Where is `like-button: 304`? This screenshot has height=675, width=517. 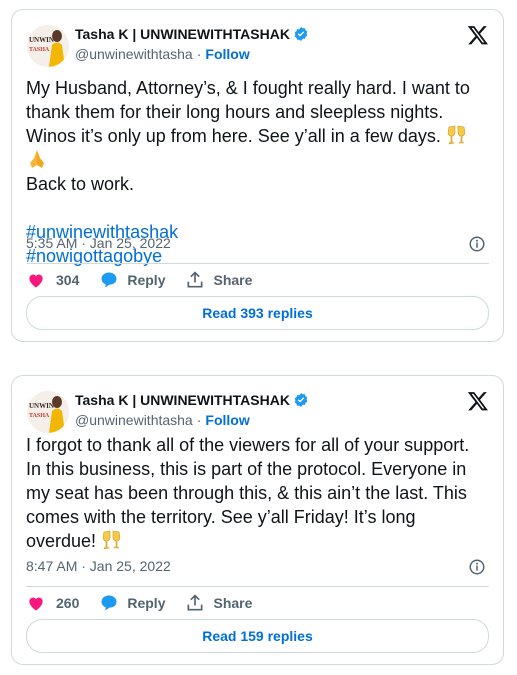 like-button: 304 is located at coordinates (52, 280).